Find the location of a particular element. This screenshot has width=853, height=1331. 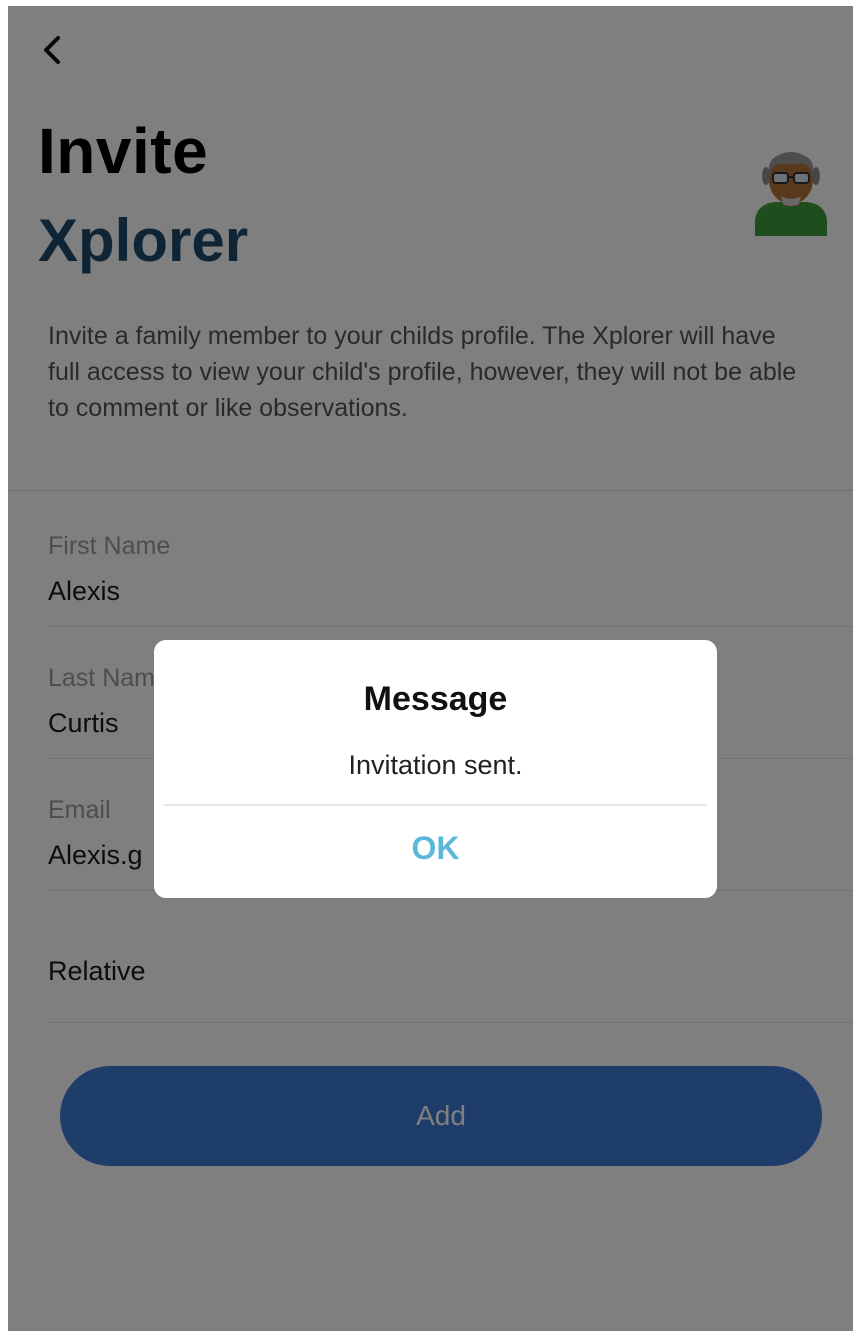

ok-button: OK is located at coordinates (435, 848).